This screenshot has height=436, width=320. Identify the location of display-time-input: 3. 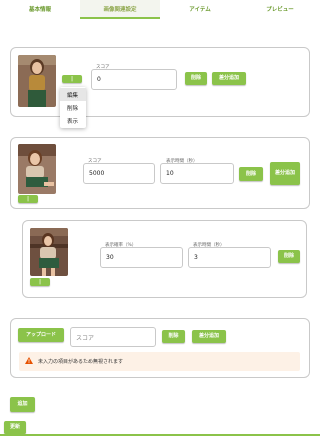
(229, 257).